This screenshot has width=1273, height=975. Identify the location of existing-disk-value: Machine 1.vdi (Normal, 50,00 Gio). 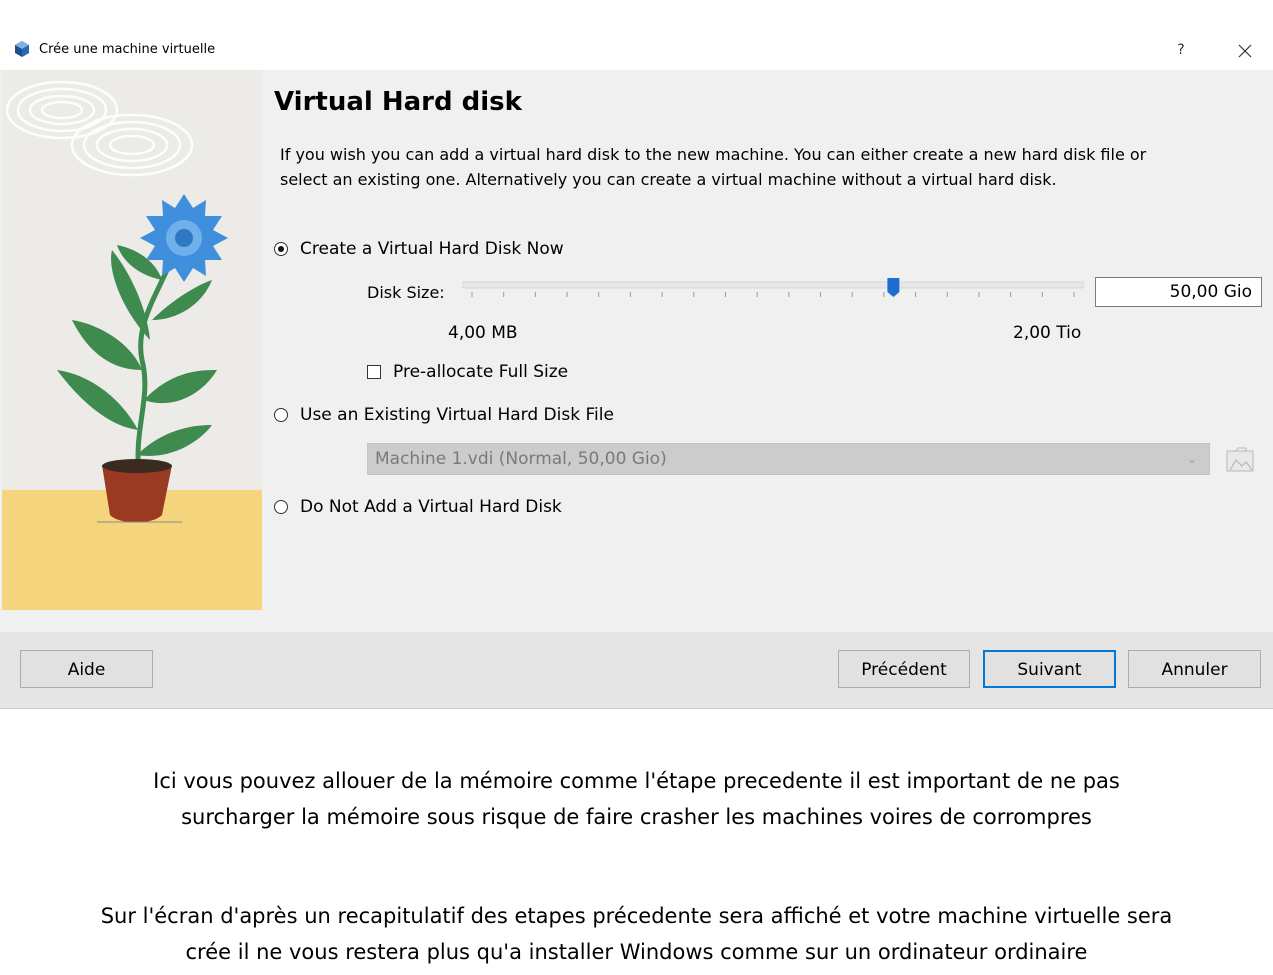
(521, 459).